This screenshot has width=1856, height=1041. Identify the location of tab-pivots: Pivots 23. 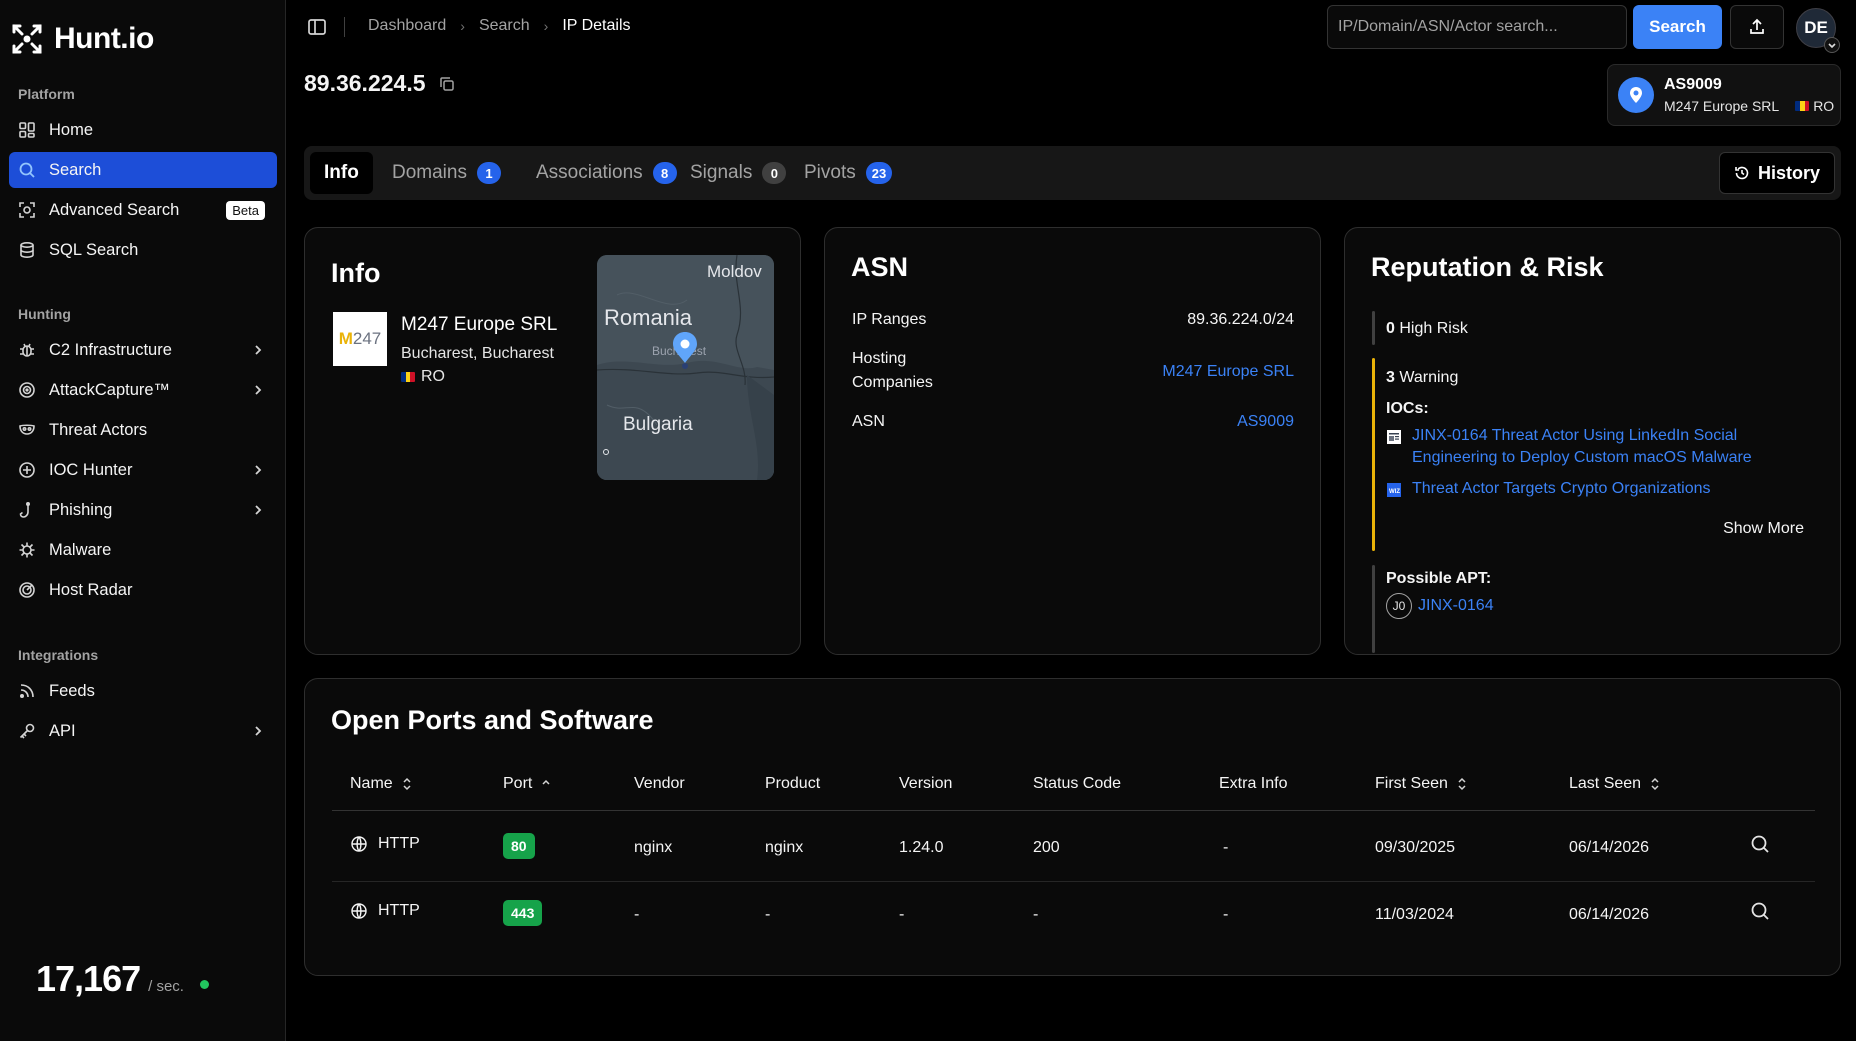
(848, 173).